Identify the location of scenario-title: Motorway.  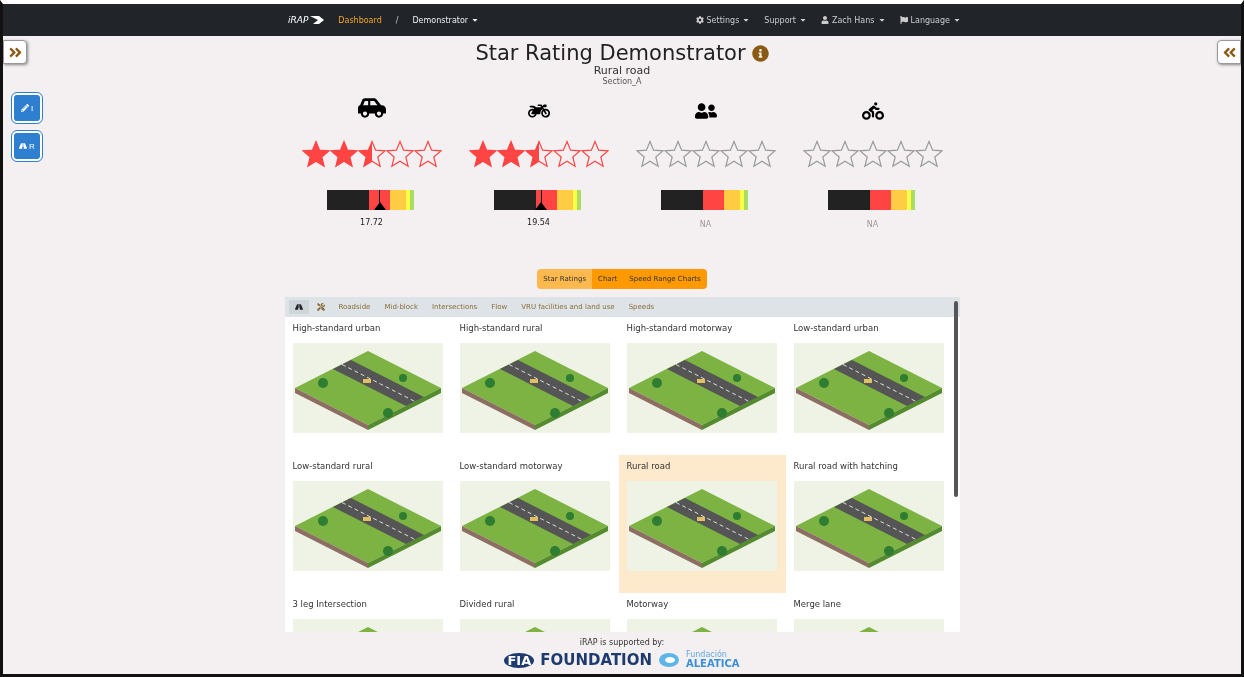
(648, 604).